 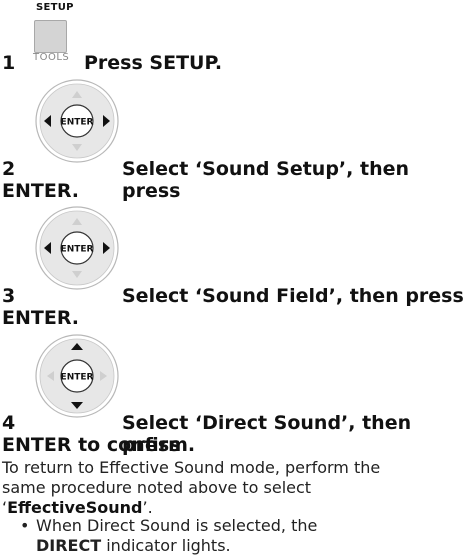 I want to click on bullet-line-2-rest: indicator lights., so click(x=166, y=545).